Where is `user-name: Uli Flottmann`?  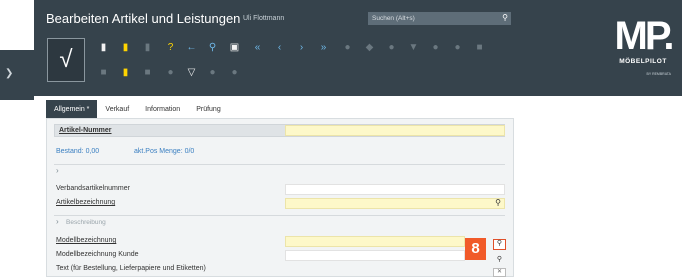
user-name: Uli Flottmann is located at coordinates (264, 18).